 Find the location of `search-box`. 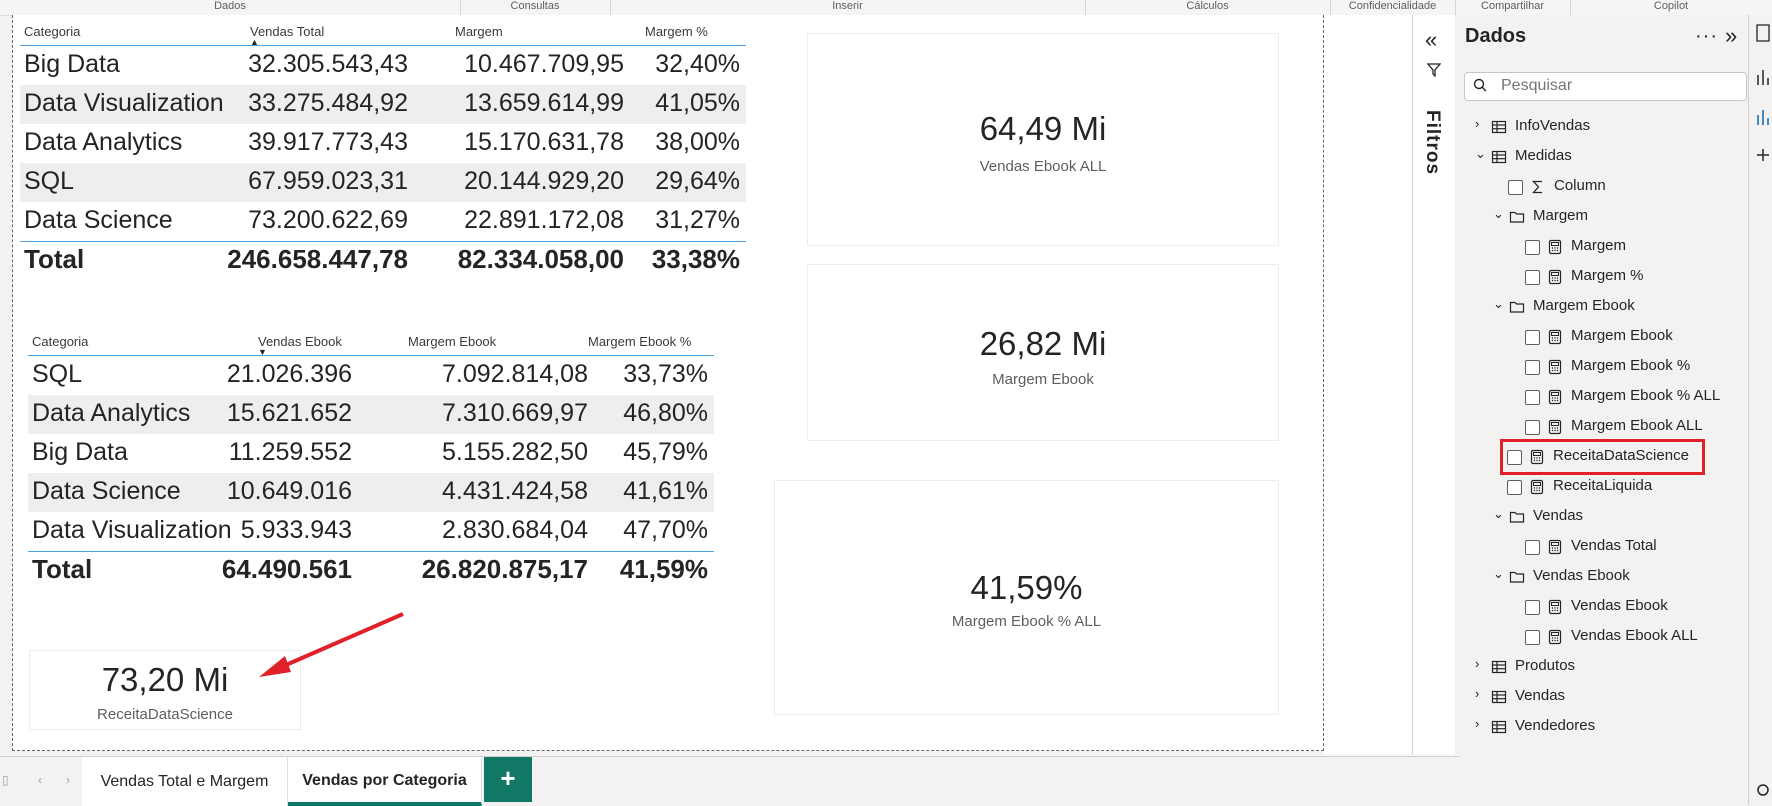

search-box is located at coordinates (1605, 86).